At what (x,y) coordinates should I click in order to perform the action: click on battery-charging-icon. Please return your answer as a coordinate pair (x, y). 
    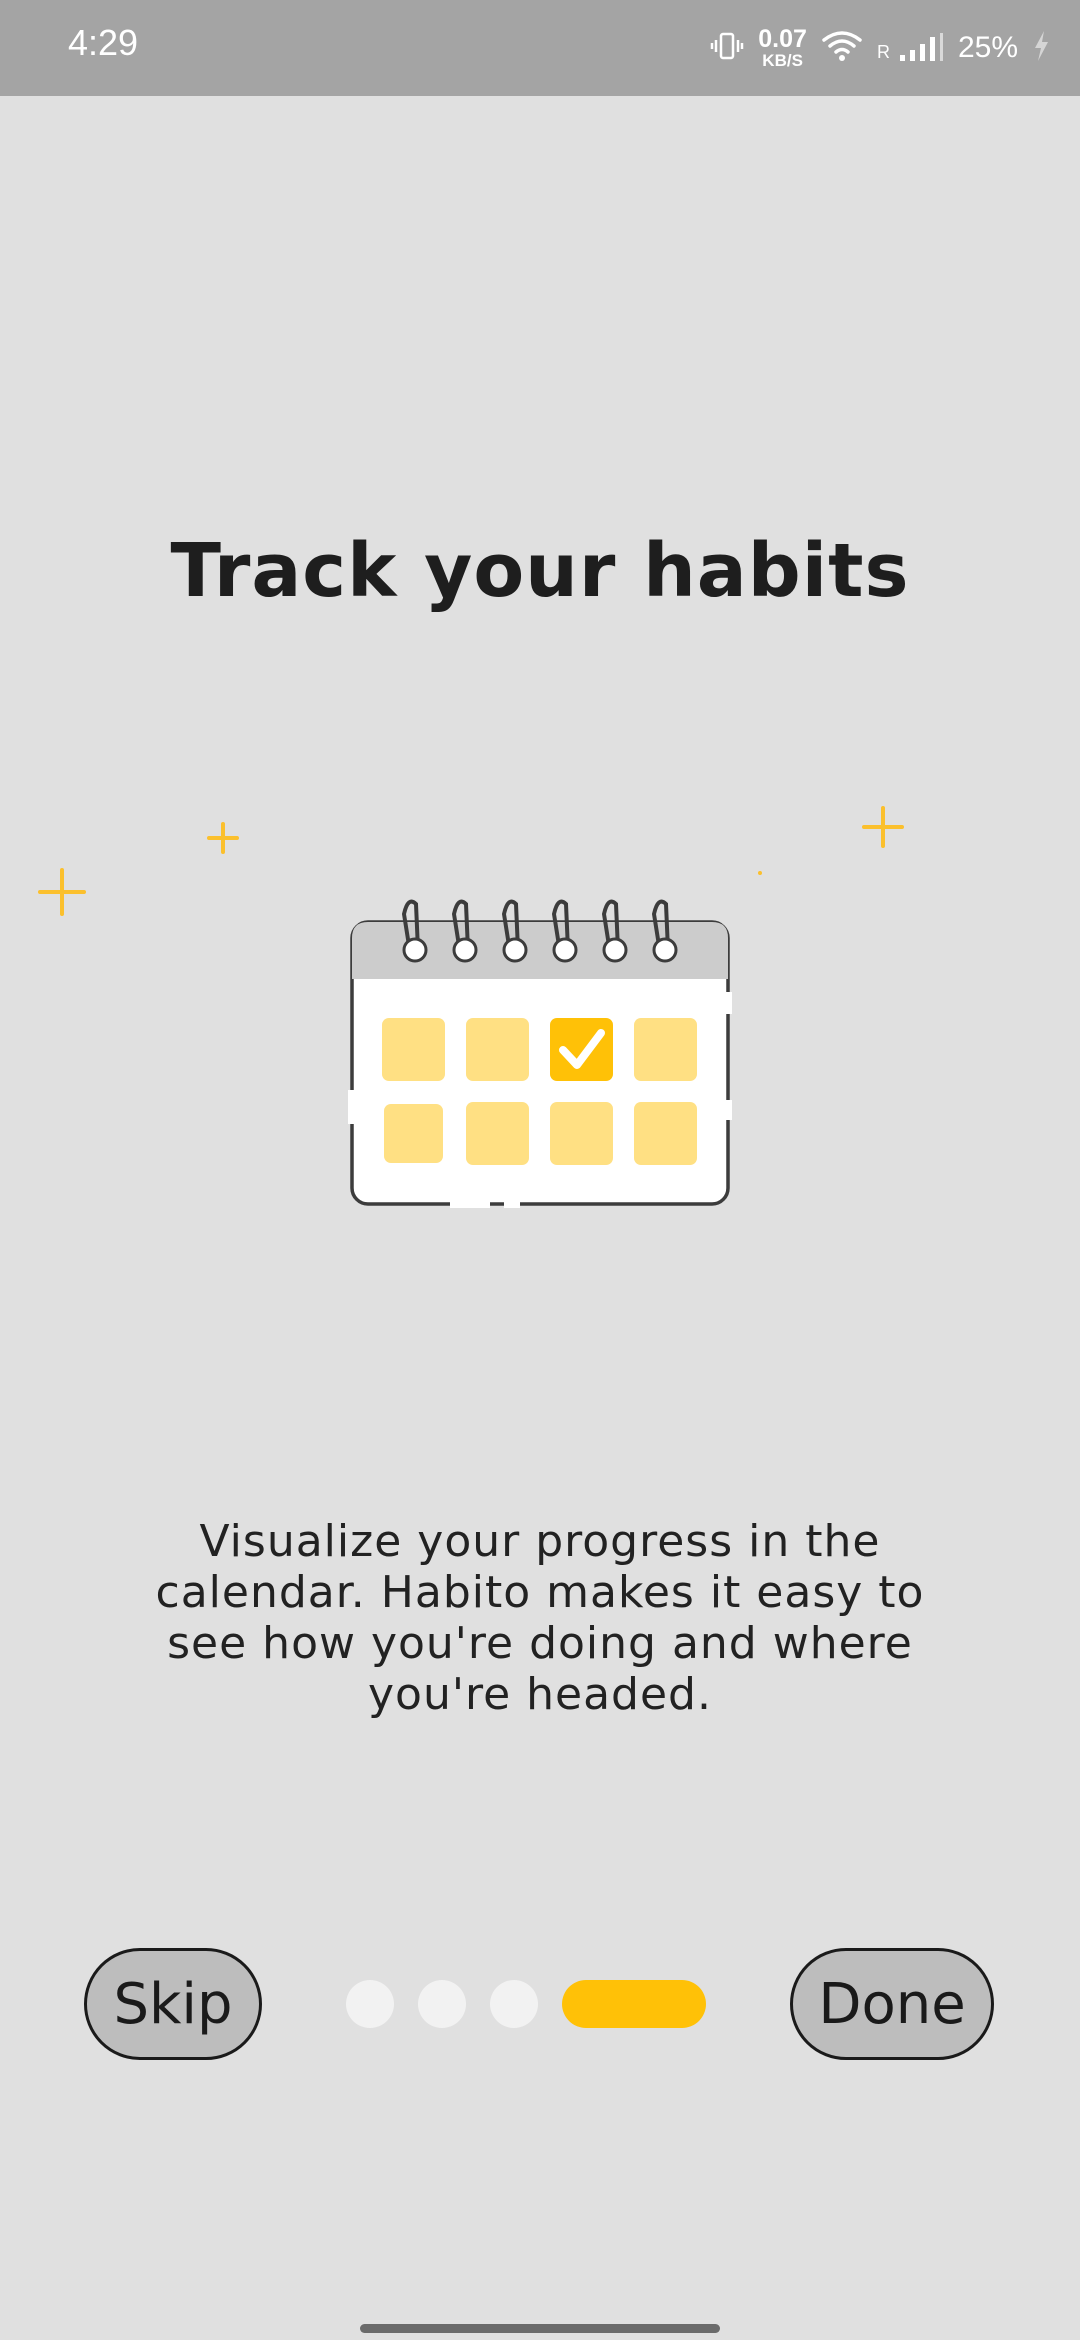
    Looking at the image, I should click on (1041, 48).